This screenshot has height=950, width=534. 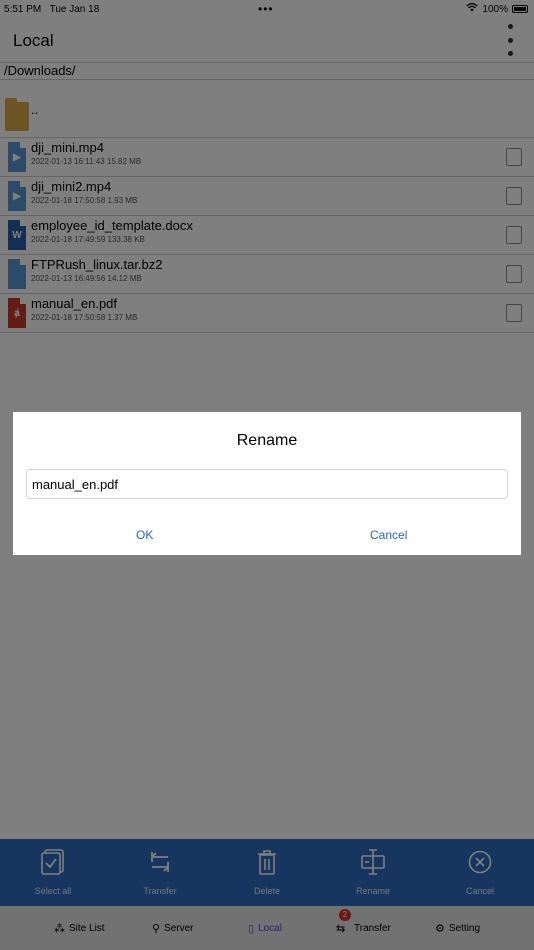 I want to click on rename-dialog: Rename OK Cancel, so click(x=267, y=483).